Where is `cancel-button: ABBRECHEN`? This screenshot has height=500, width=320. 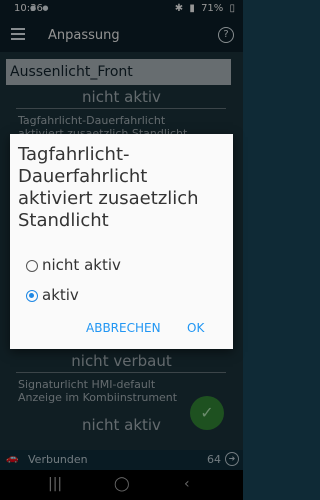
cancel-button: ABBRECHEN is located at coordinates (123, 328).